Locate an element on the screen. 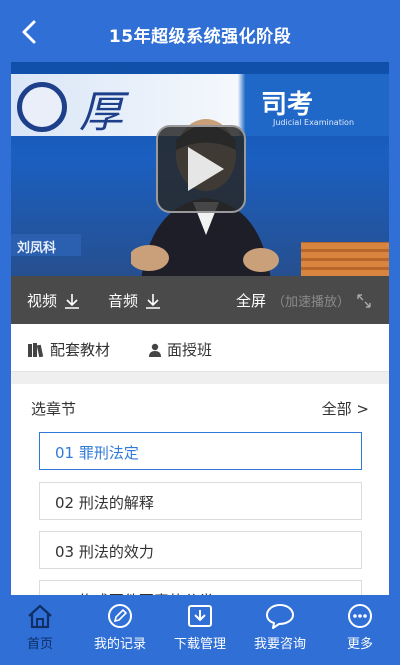 The height and width of the screenshot is (665, 400). fullscreen-button: 全屏 （加速播放） is located at coordinates (304, 300).